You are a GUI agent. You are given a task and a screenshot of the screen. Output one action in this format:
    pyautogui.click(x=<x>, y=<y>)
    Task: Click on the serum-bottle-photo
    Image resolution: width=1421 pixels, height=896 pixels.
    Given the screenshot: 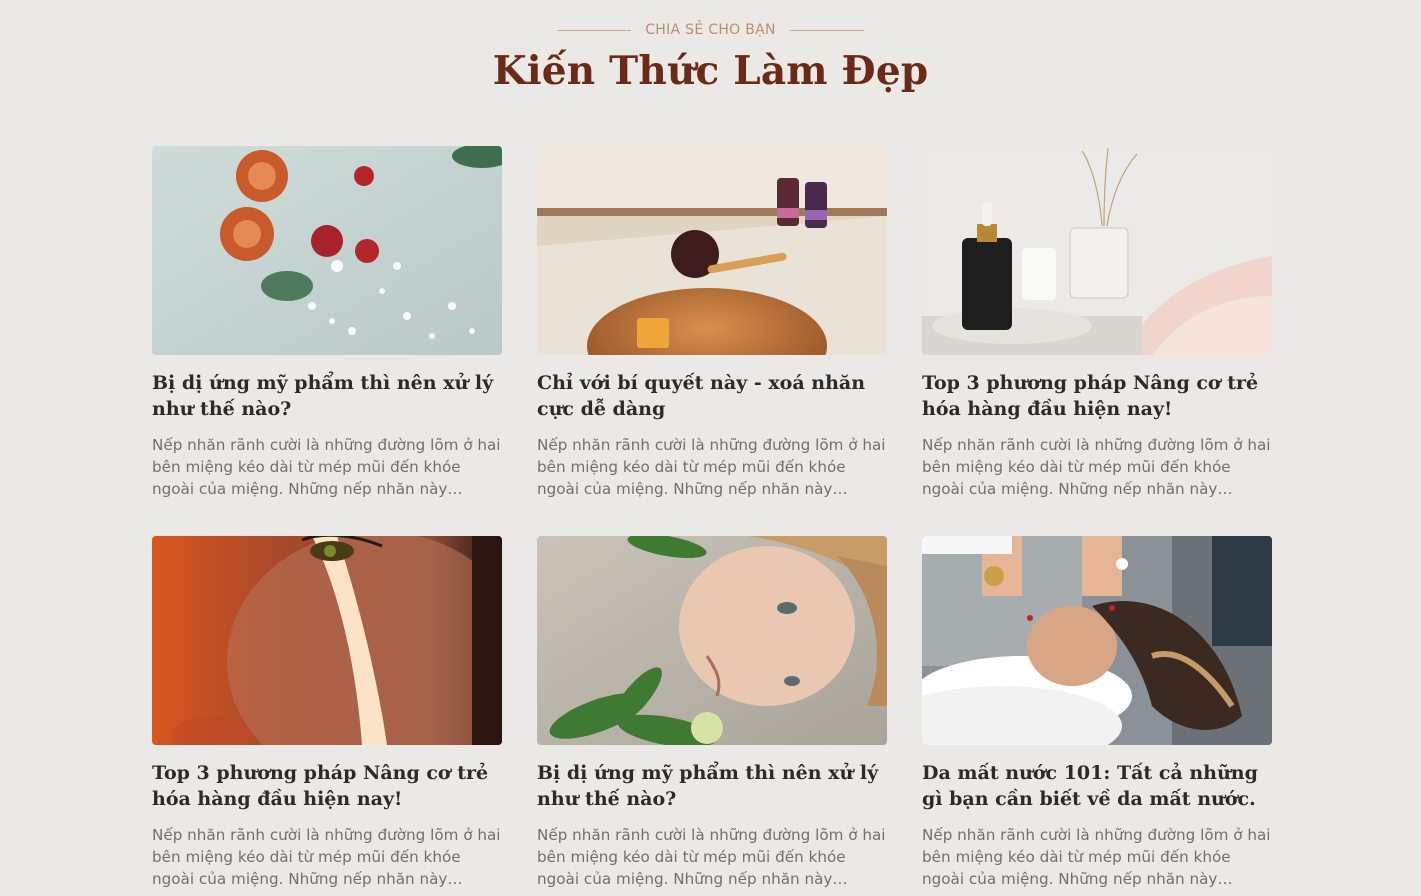 What is the action you would take?
    pyautogui.click(x=1097, y=250)
    